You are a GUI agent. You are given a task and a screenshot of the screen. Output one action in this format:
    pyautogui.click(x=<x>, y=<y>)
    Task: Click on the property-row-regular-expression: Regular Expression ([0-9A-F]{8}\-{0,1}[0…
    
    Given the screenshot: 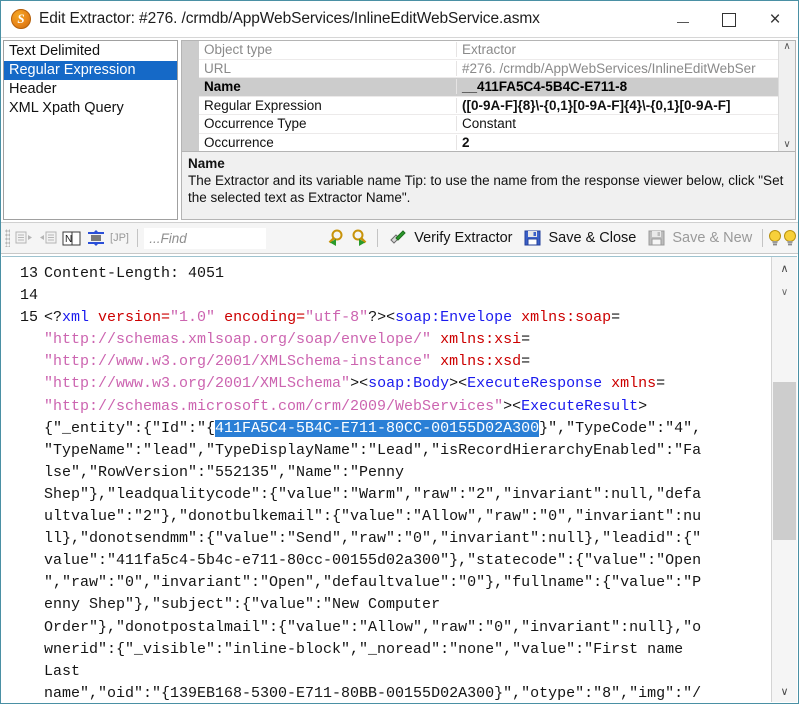 What is the action you would take?
    pyautogui.click(x=488, y=106)
    